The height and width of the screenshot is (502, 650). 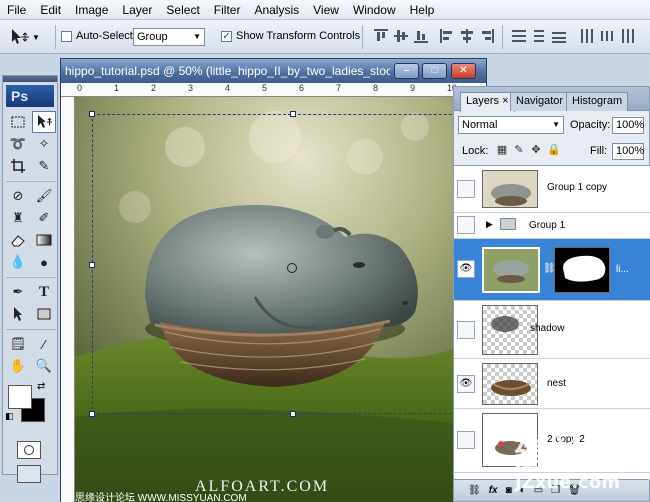 What do you see at coordinates (559, 36) in the screenshot?
I see `distribute-bottom-button` at bounding box center [559, 36].